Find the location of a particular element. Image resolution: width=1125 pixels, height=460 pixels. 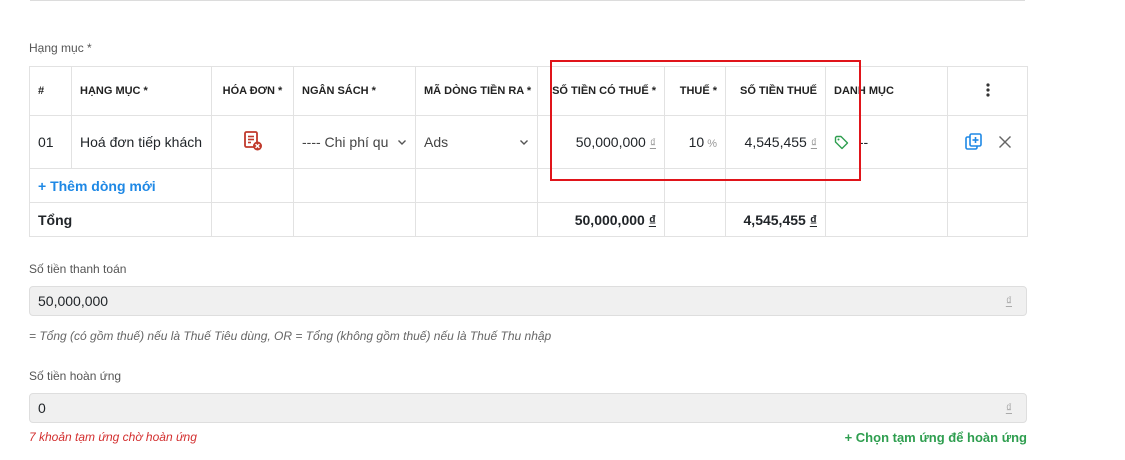

tax-unit: % is located at coordinates (712, 144).